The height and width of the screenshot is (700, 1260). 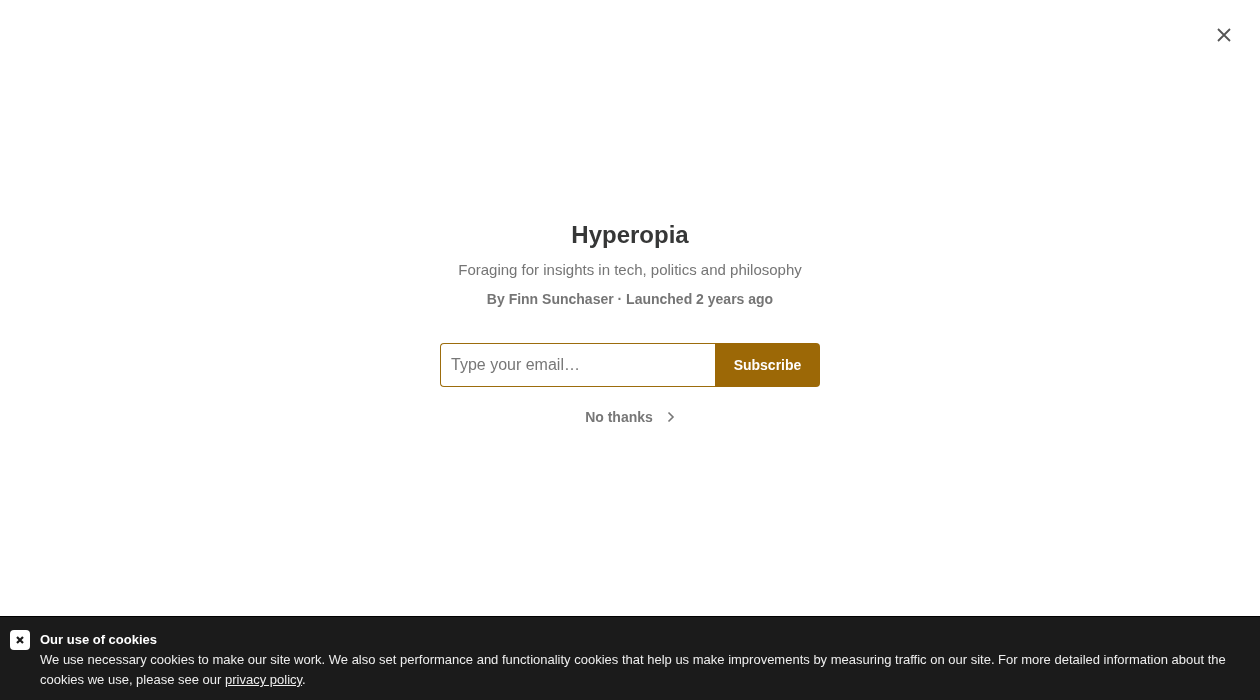 I want to click on publication-title: Hyperopia, so click(x=630, y=235).